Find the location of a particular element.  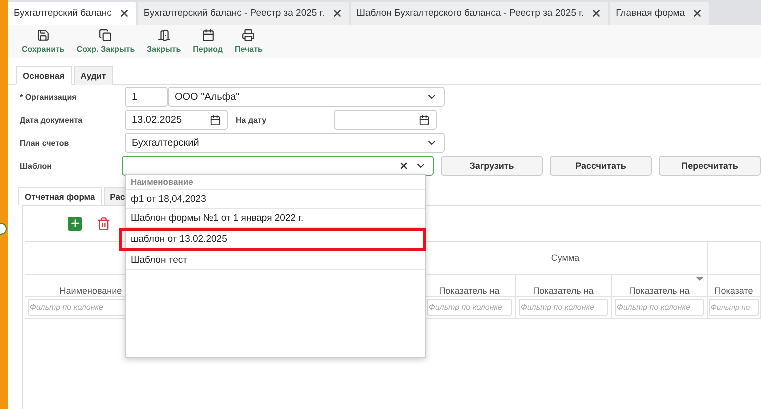

form-tab: Аудит is located at coordinates (94, 75).